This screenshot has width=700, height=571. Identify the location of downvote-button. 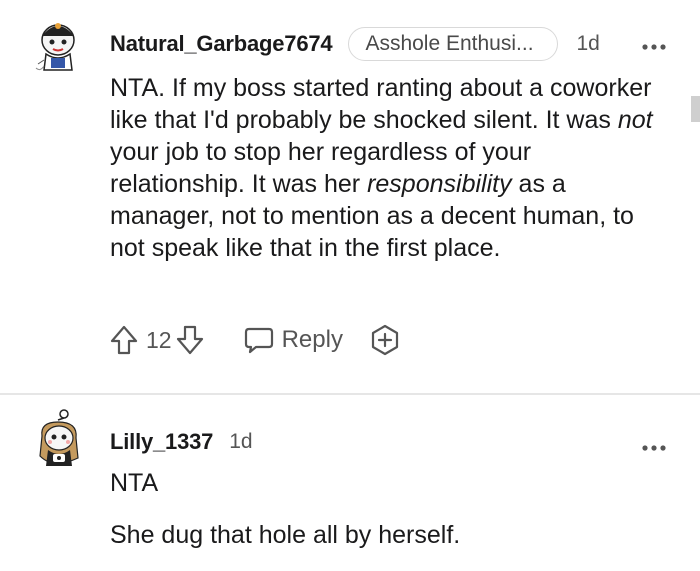
(190, 340).